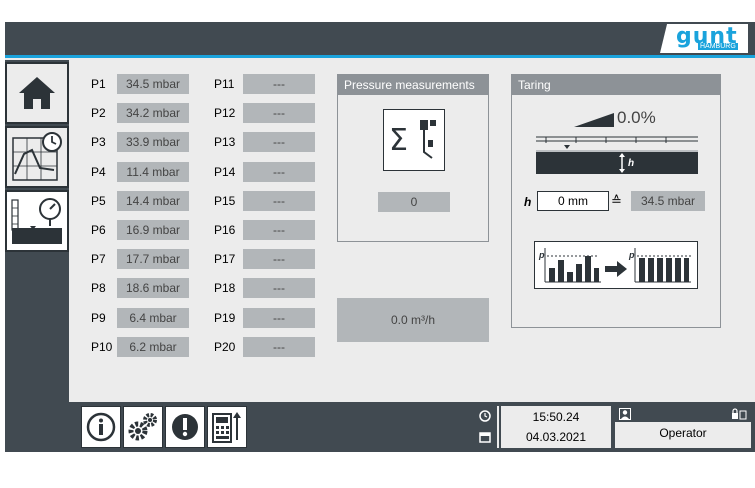  Describe the element at coordinates (153, 113) in the screenshot. I see `pressure-value: 34.2 mbar` at that location.